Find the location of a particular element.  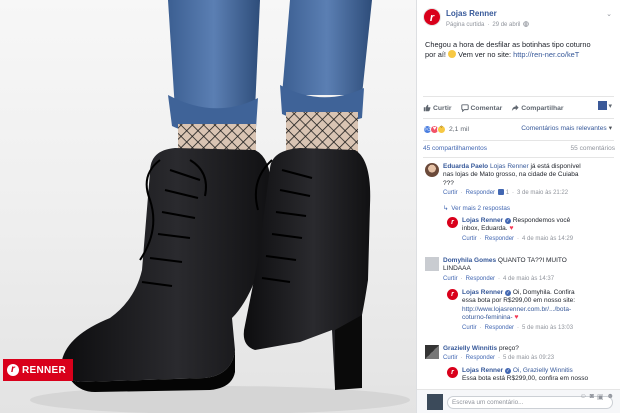

share-button: Compartilhar is located at coordinates (537, 108).